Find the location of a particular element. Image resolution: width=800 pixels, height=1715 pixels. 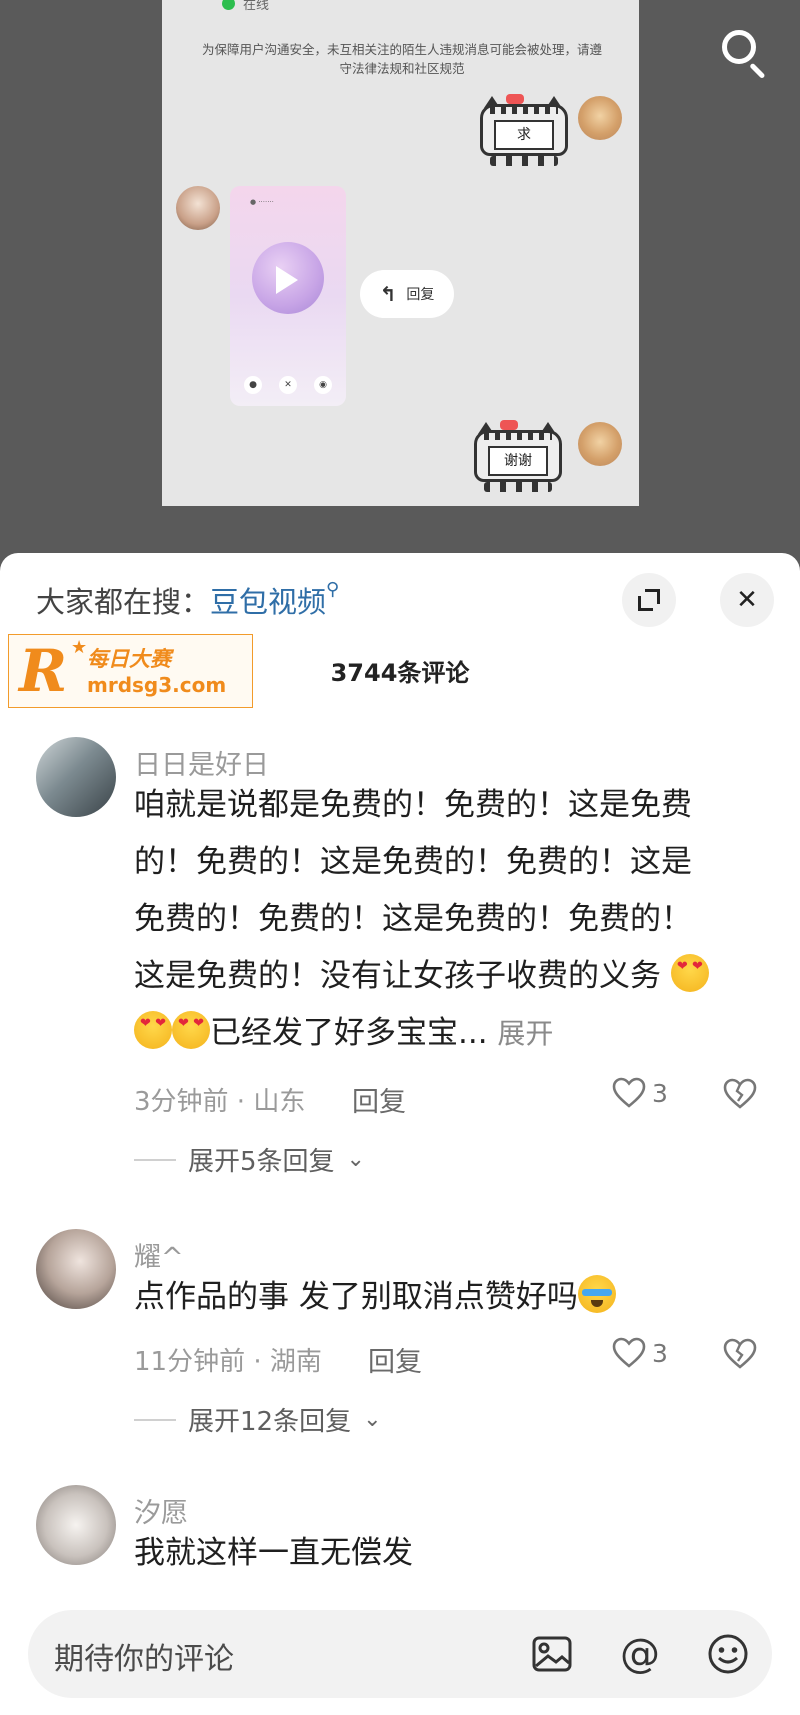

sticker-2-text: 谢谢 is located at coordinates (518, 461).